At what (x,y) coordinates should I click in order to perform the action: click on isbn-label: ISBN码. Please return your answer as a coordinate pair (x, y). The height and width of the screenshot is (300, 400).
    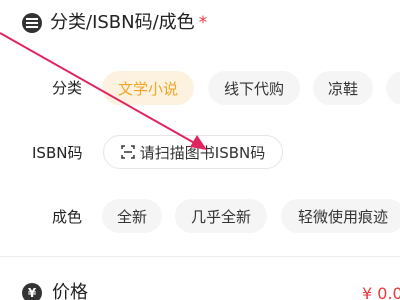
    Looking at the image, I should click on (57, 153).